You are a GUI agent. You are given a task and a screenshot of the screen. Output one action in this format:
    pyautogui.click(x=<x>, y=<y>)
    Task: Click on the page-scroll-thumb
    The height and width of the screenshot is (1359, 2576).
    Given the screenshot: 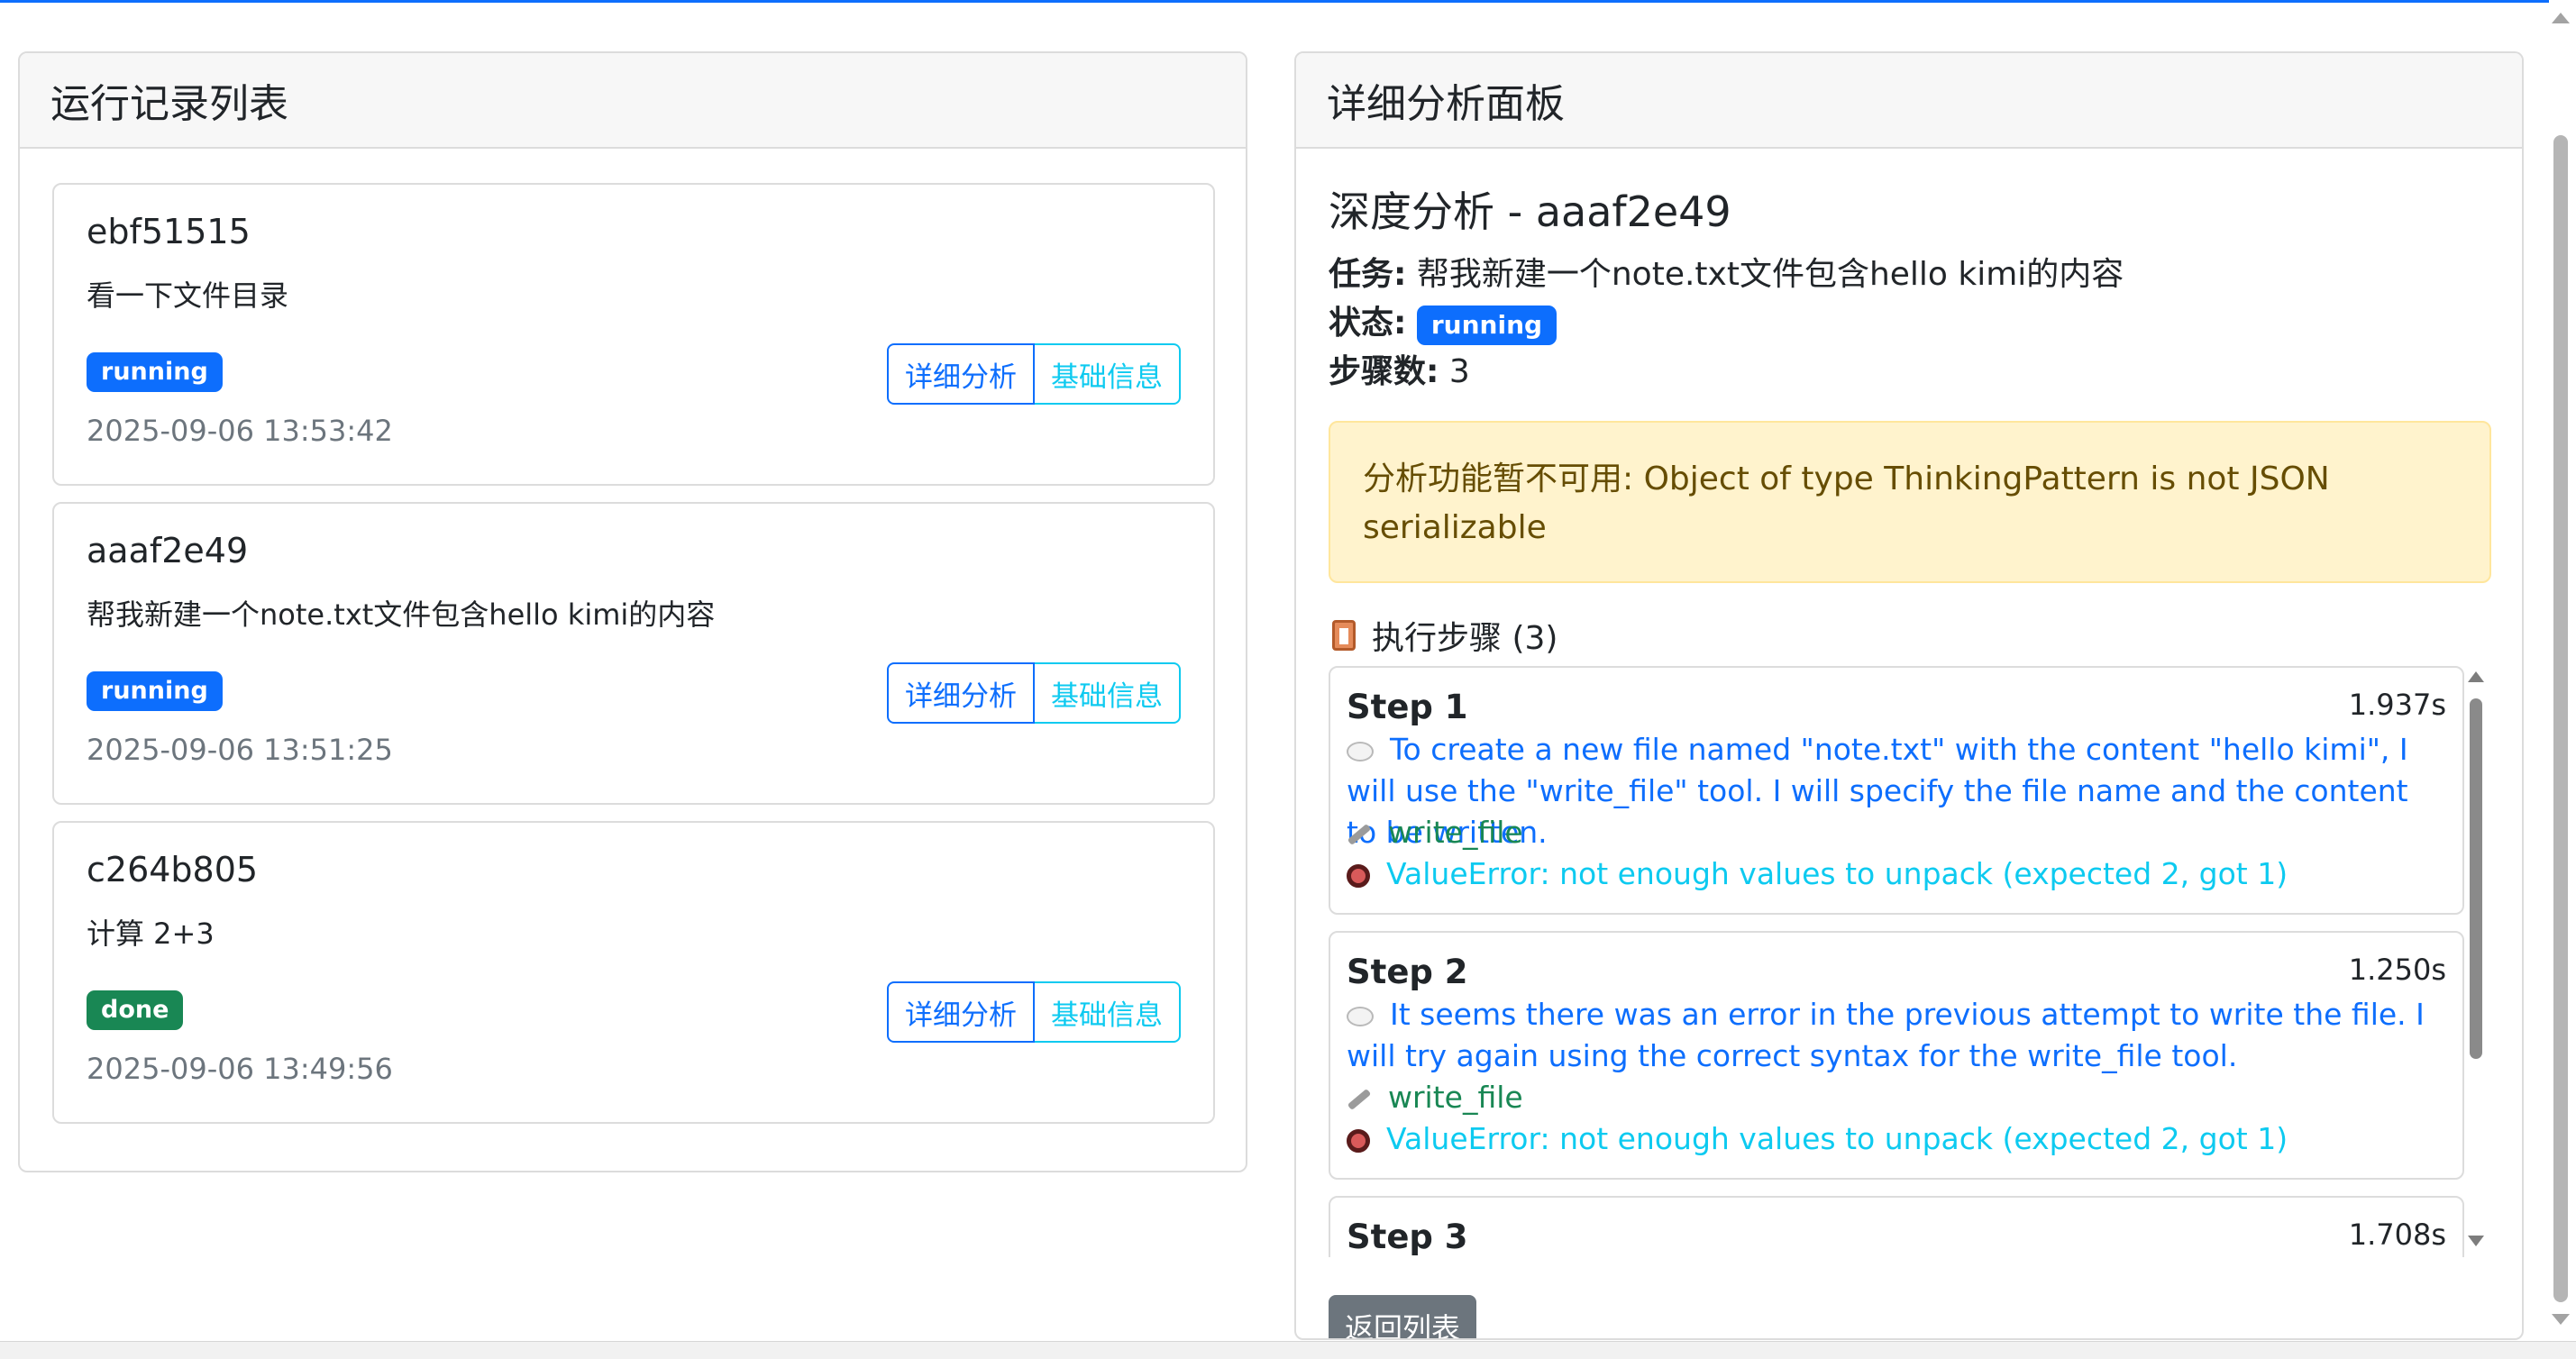 What is the action you would take?
    pyautogui.click(x=2560, y=718)
    